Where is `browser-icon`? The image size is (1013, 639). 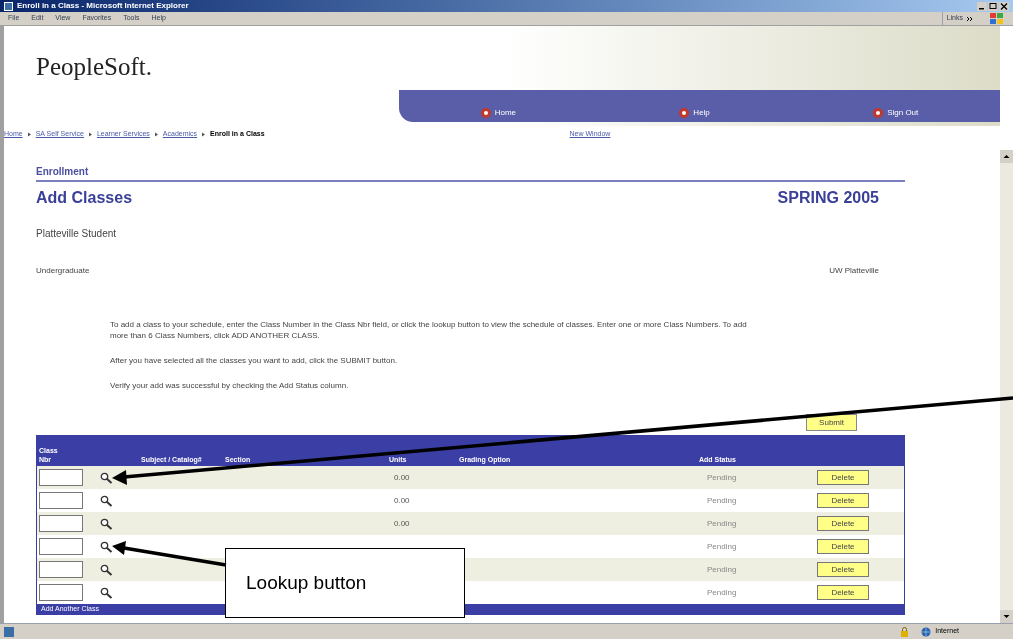 browser-icon is located at coordinates (8, 6).